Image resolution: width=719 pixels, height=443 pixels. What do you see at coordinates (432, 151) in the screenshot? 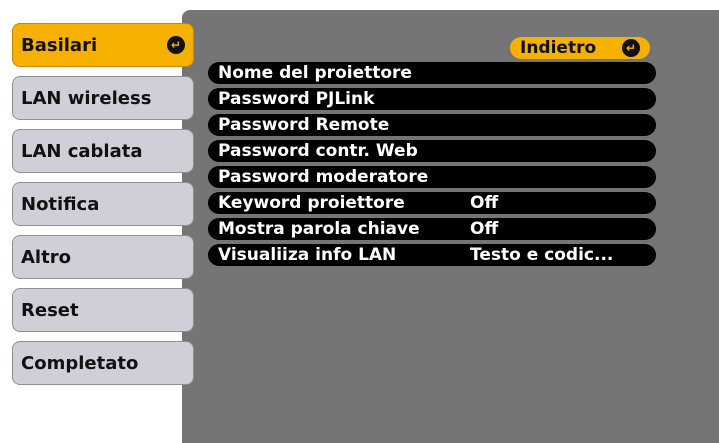
I see `menu-row-password-contr-web: Password contr. Web` at bounding box center [432, 151].